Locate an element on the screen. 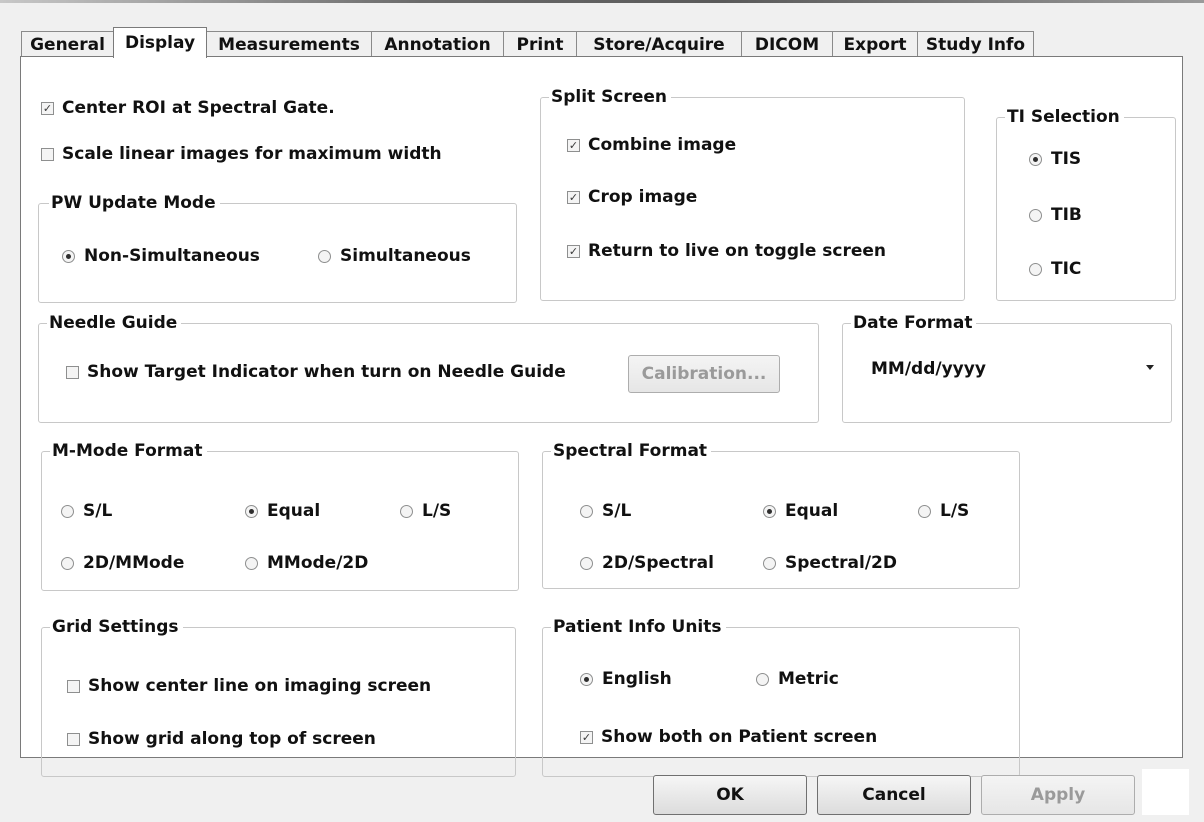  radio-spectral-spectral-2d: Spectral/2D is located at coordinates (830, 563).